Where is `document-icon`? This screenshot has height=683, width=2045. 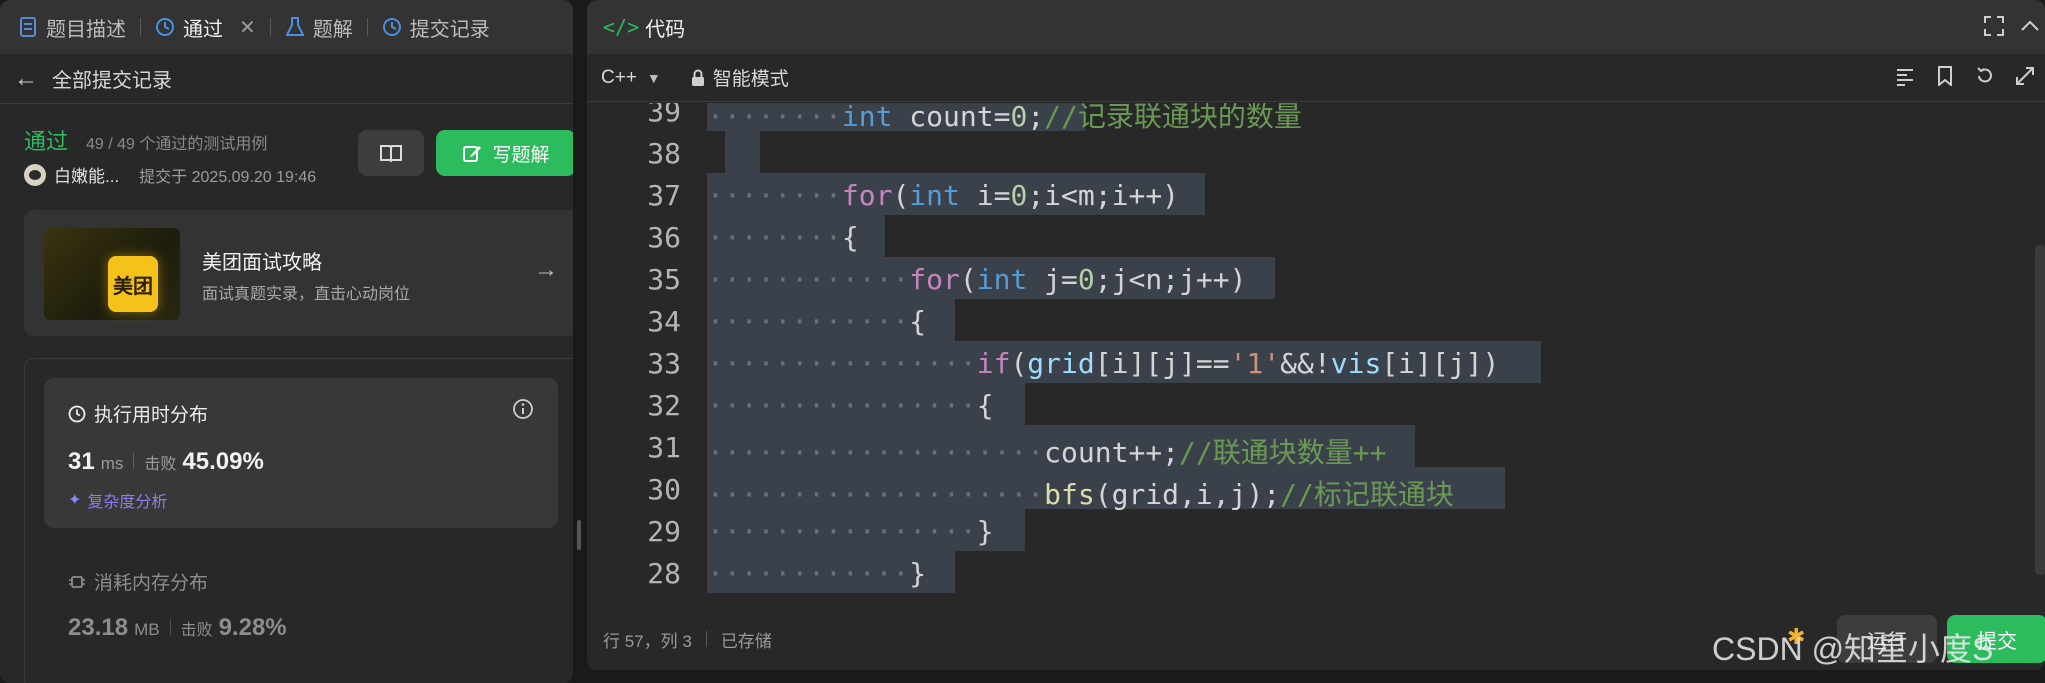
document-icon is located at coordinates (28, 27).